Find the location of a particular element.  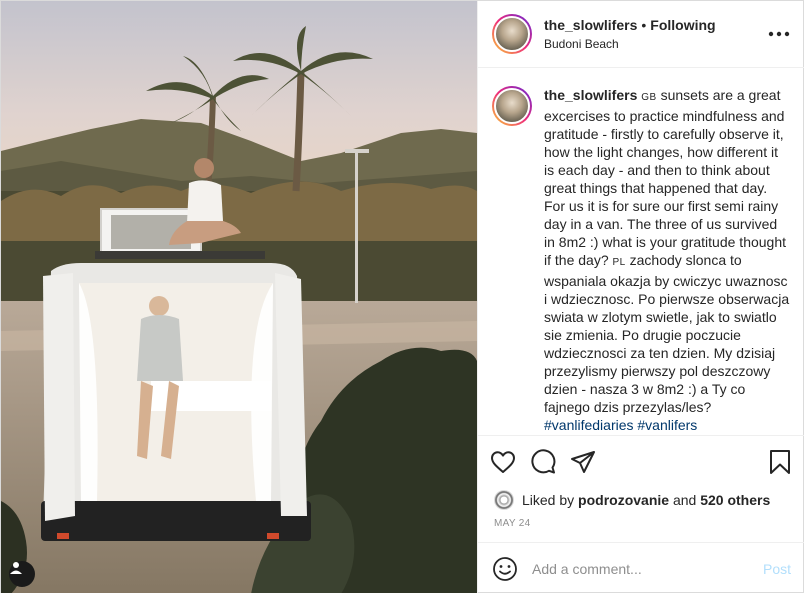

liker-avatar is located at coordinates (504, 500).